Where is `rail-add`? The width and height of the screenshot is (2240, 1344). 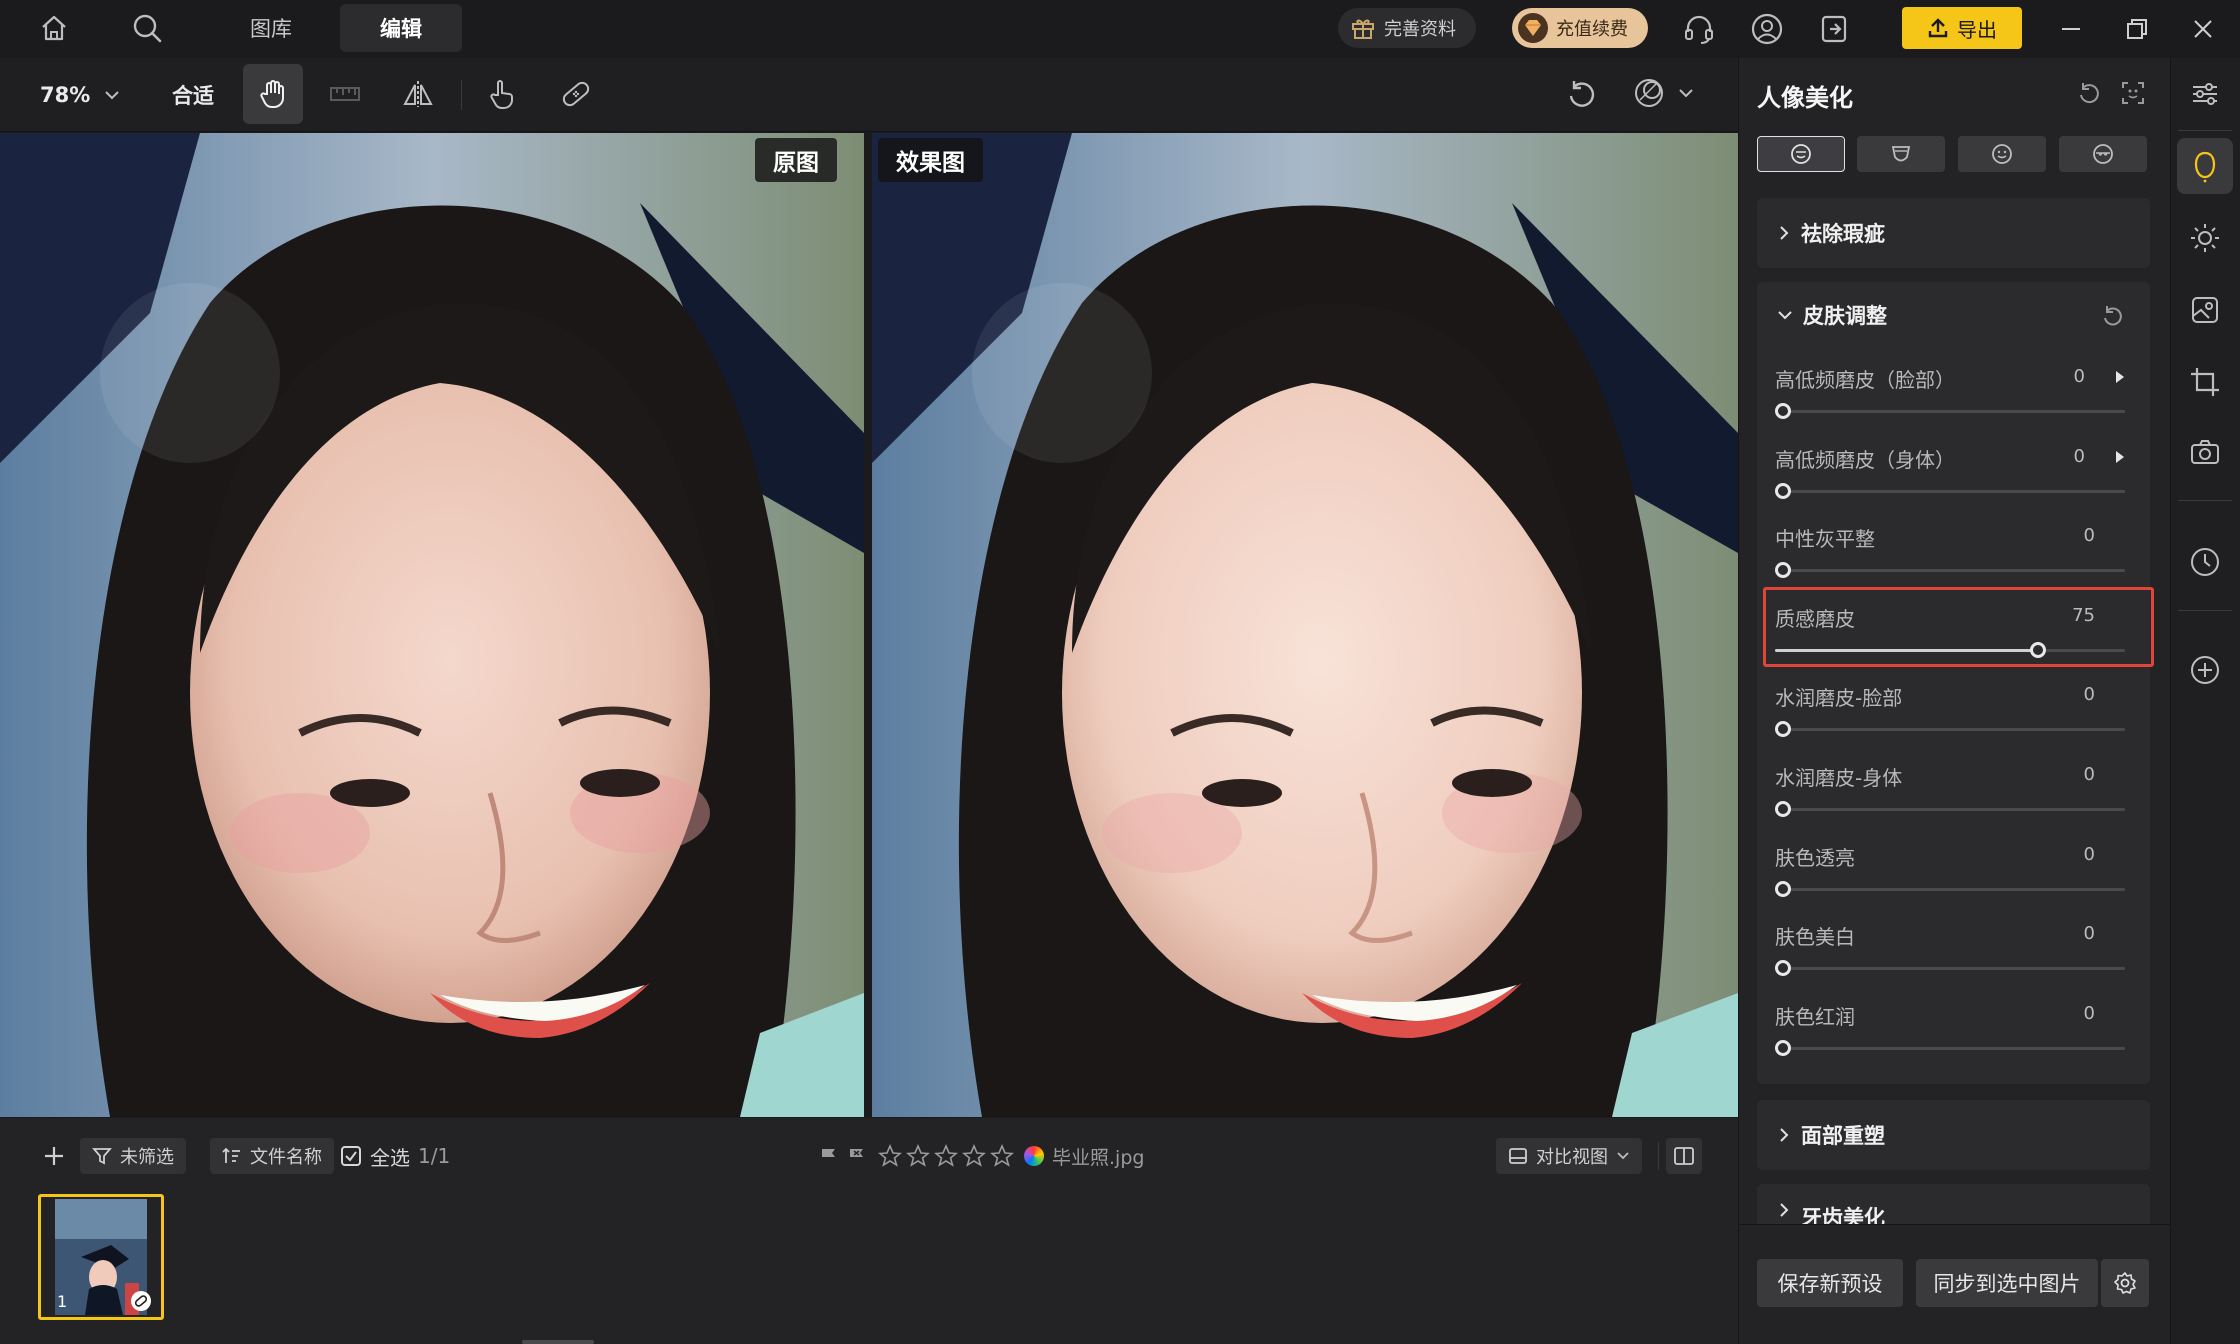
rail-add is located at coordinates (2205, 670).